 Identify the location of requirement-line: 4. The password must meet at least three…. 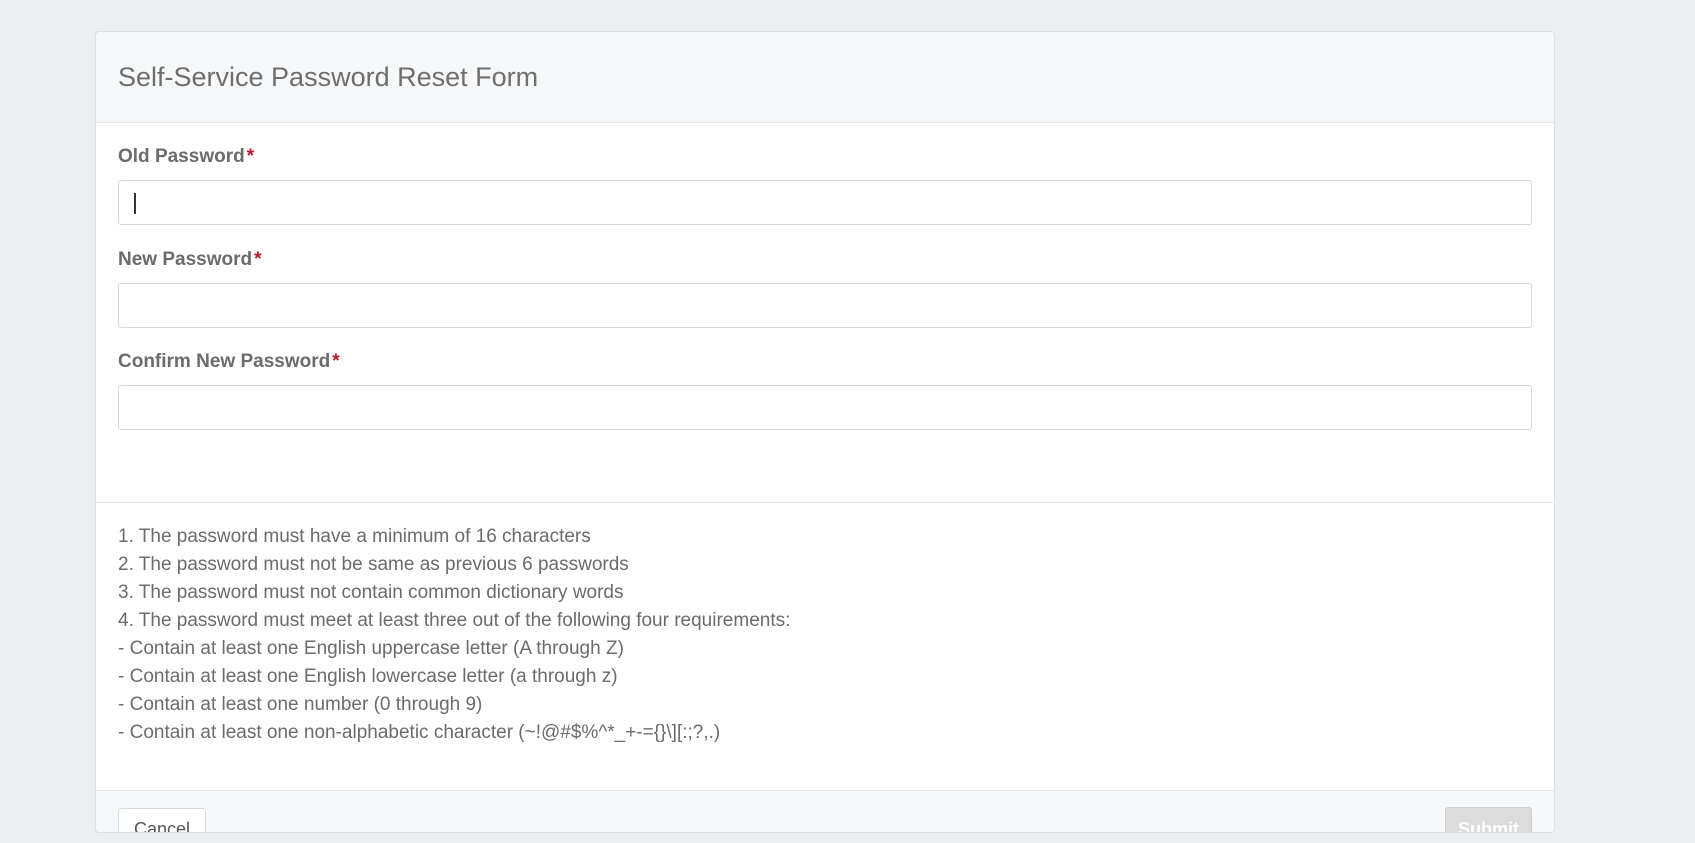
(454, 620).